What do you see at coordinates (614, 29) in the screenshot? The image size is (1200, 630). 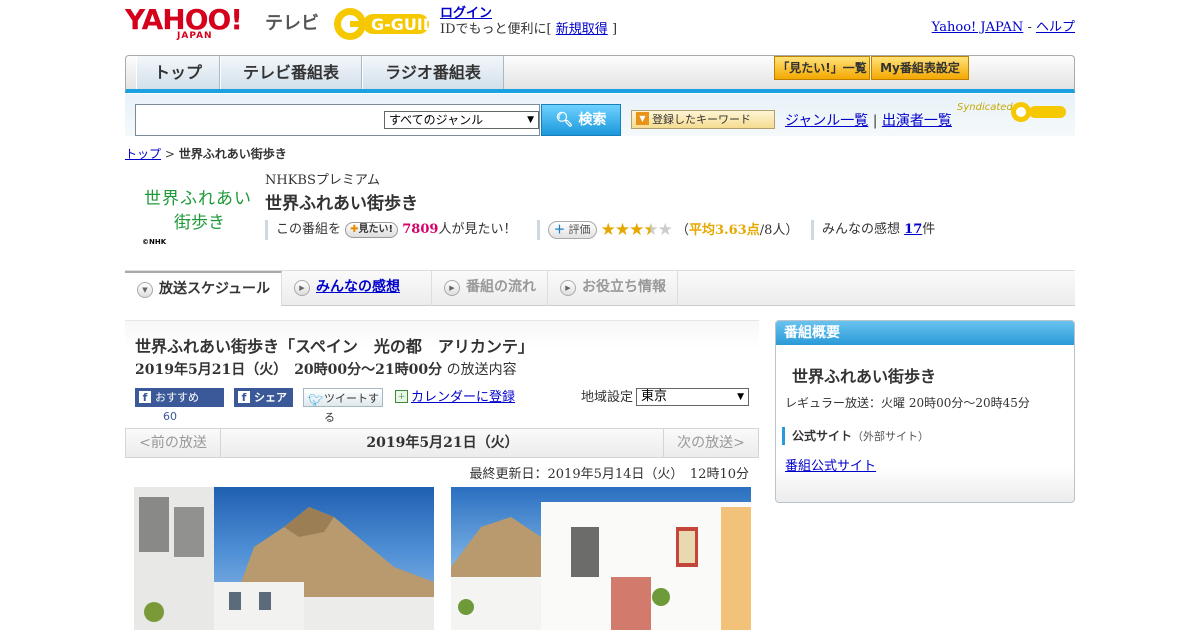 I see `login-prompt-suffix: ]` at bounding box center [614, 29].